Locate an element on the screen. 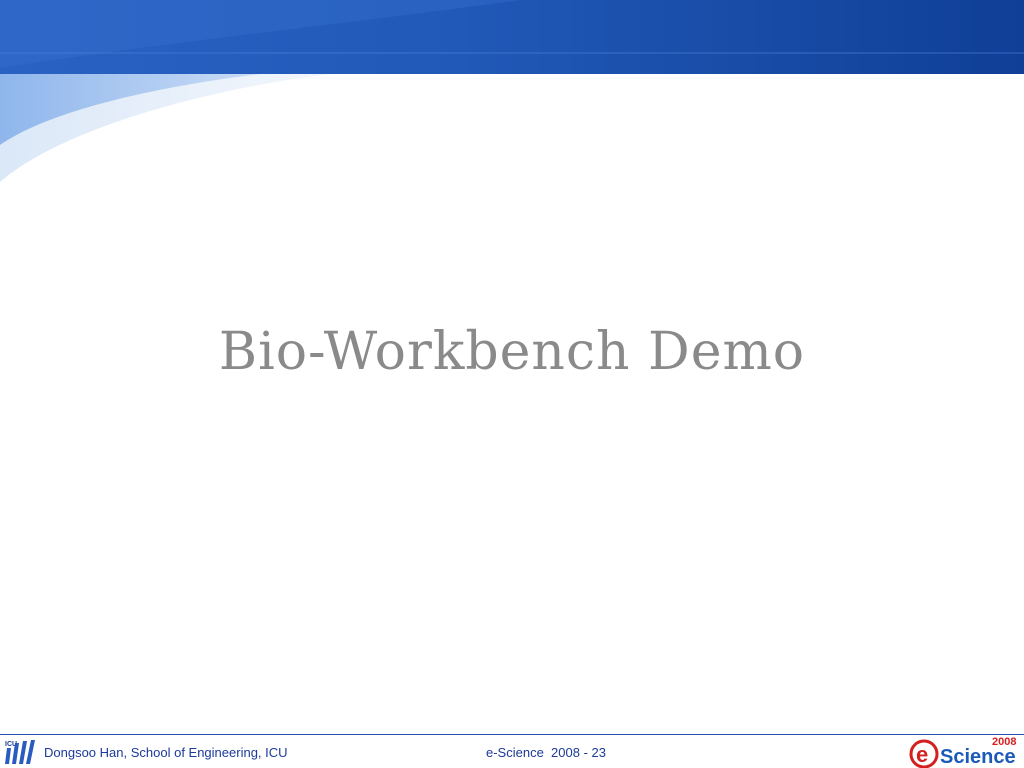 This screenshot has width=1024, height=768. logo-science-word: Science is located at coordinates (978, 757).